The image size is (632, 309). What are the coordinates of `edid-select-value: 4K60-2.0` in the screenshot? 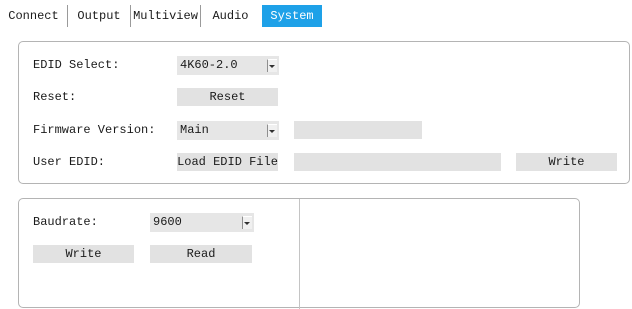 It's located at (209, 65).